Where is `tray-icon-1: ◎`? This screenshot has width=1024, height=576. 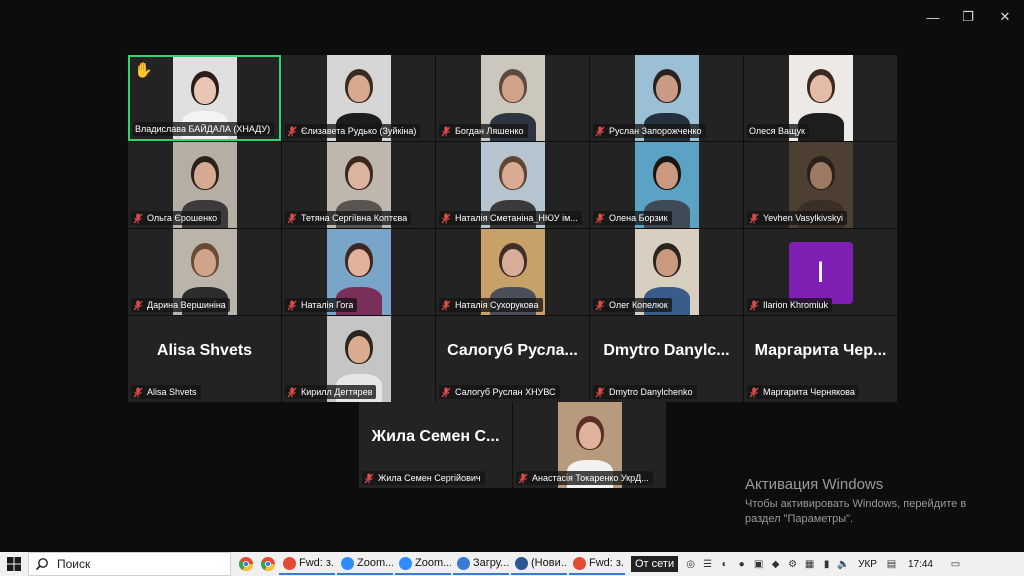
tray-icon-1: ◎ is located at coordinates (690, 564).